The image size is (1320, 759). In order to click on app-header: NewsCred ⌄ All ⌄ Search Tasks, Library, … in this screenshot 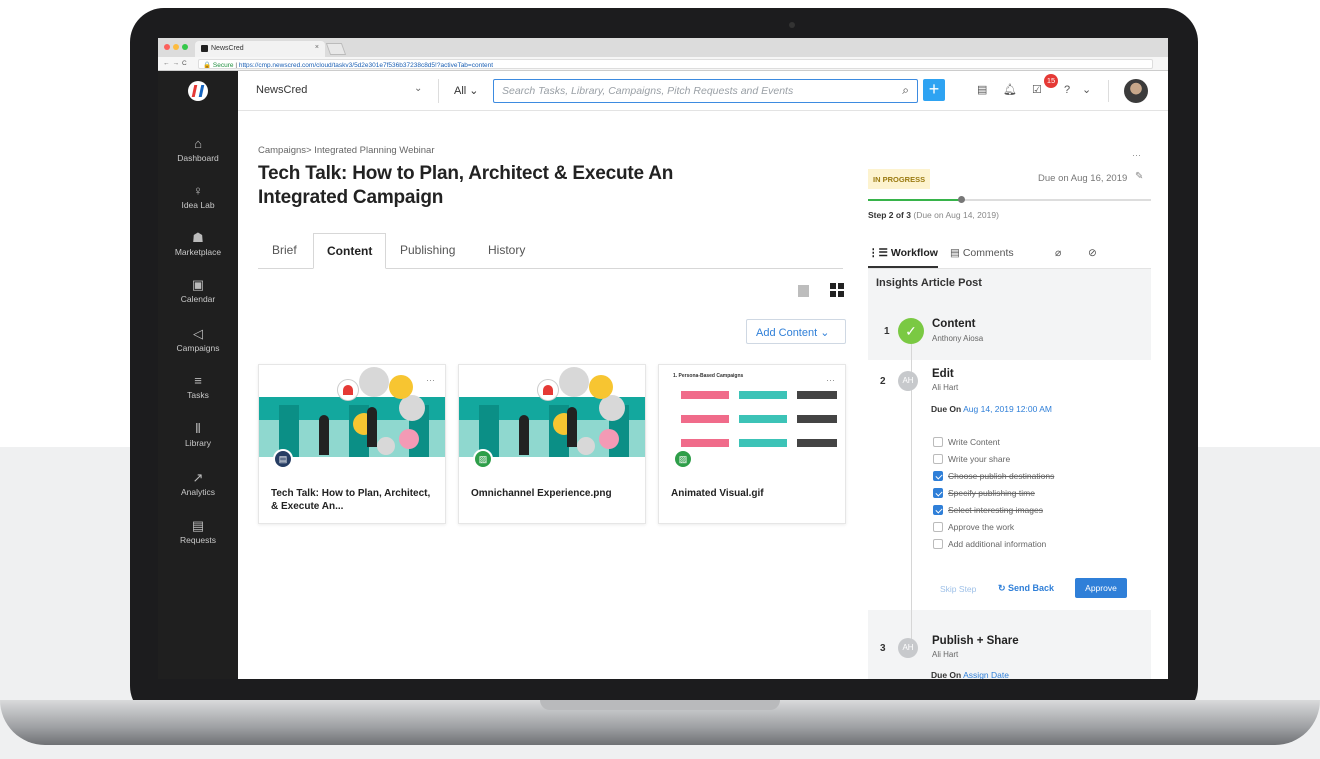, I will do `click(663, 91)`.